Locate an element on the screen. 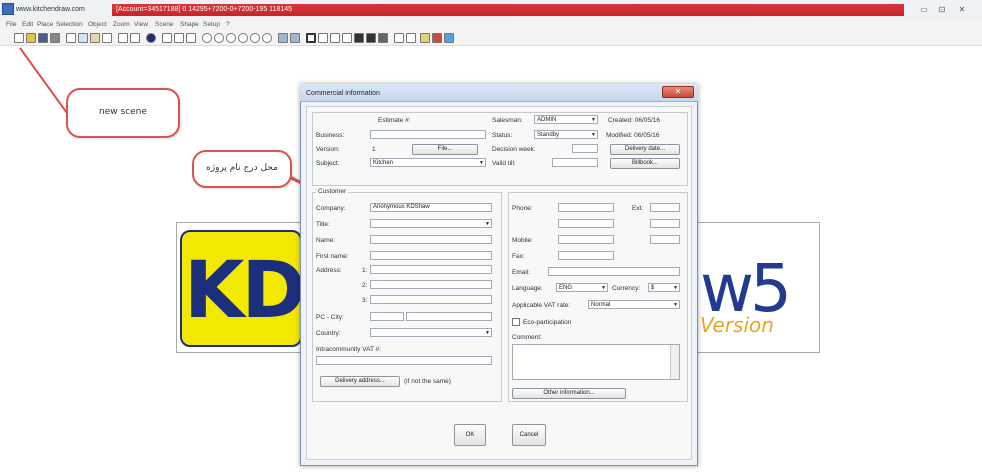  subject-value: Kitchen is located at coordinates (383, 163).